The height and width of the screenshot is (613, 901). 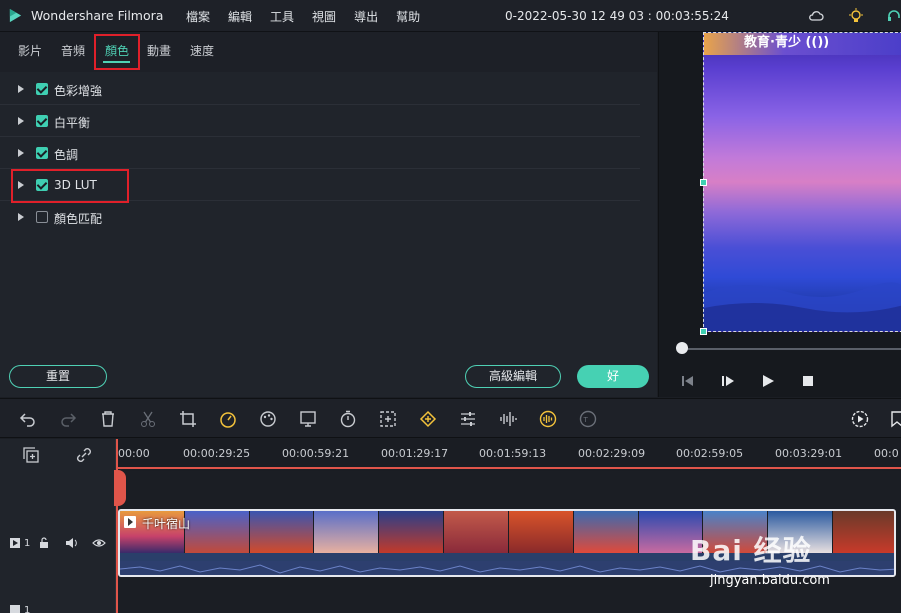 I want to click on timeline-toolbar: T, so click(x=450, y=418).